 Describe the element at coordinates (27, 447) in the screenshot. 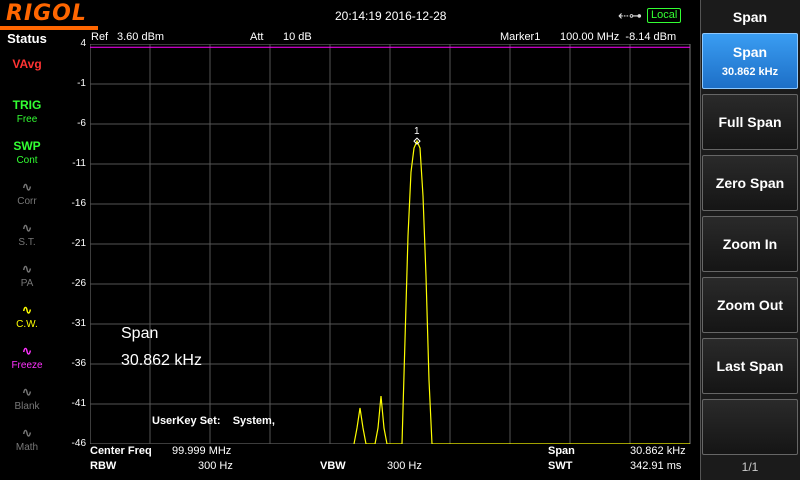

I see `status-label: Math` at that location.